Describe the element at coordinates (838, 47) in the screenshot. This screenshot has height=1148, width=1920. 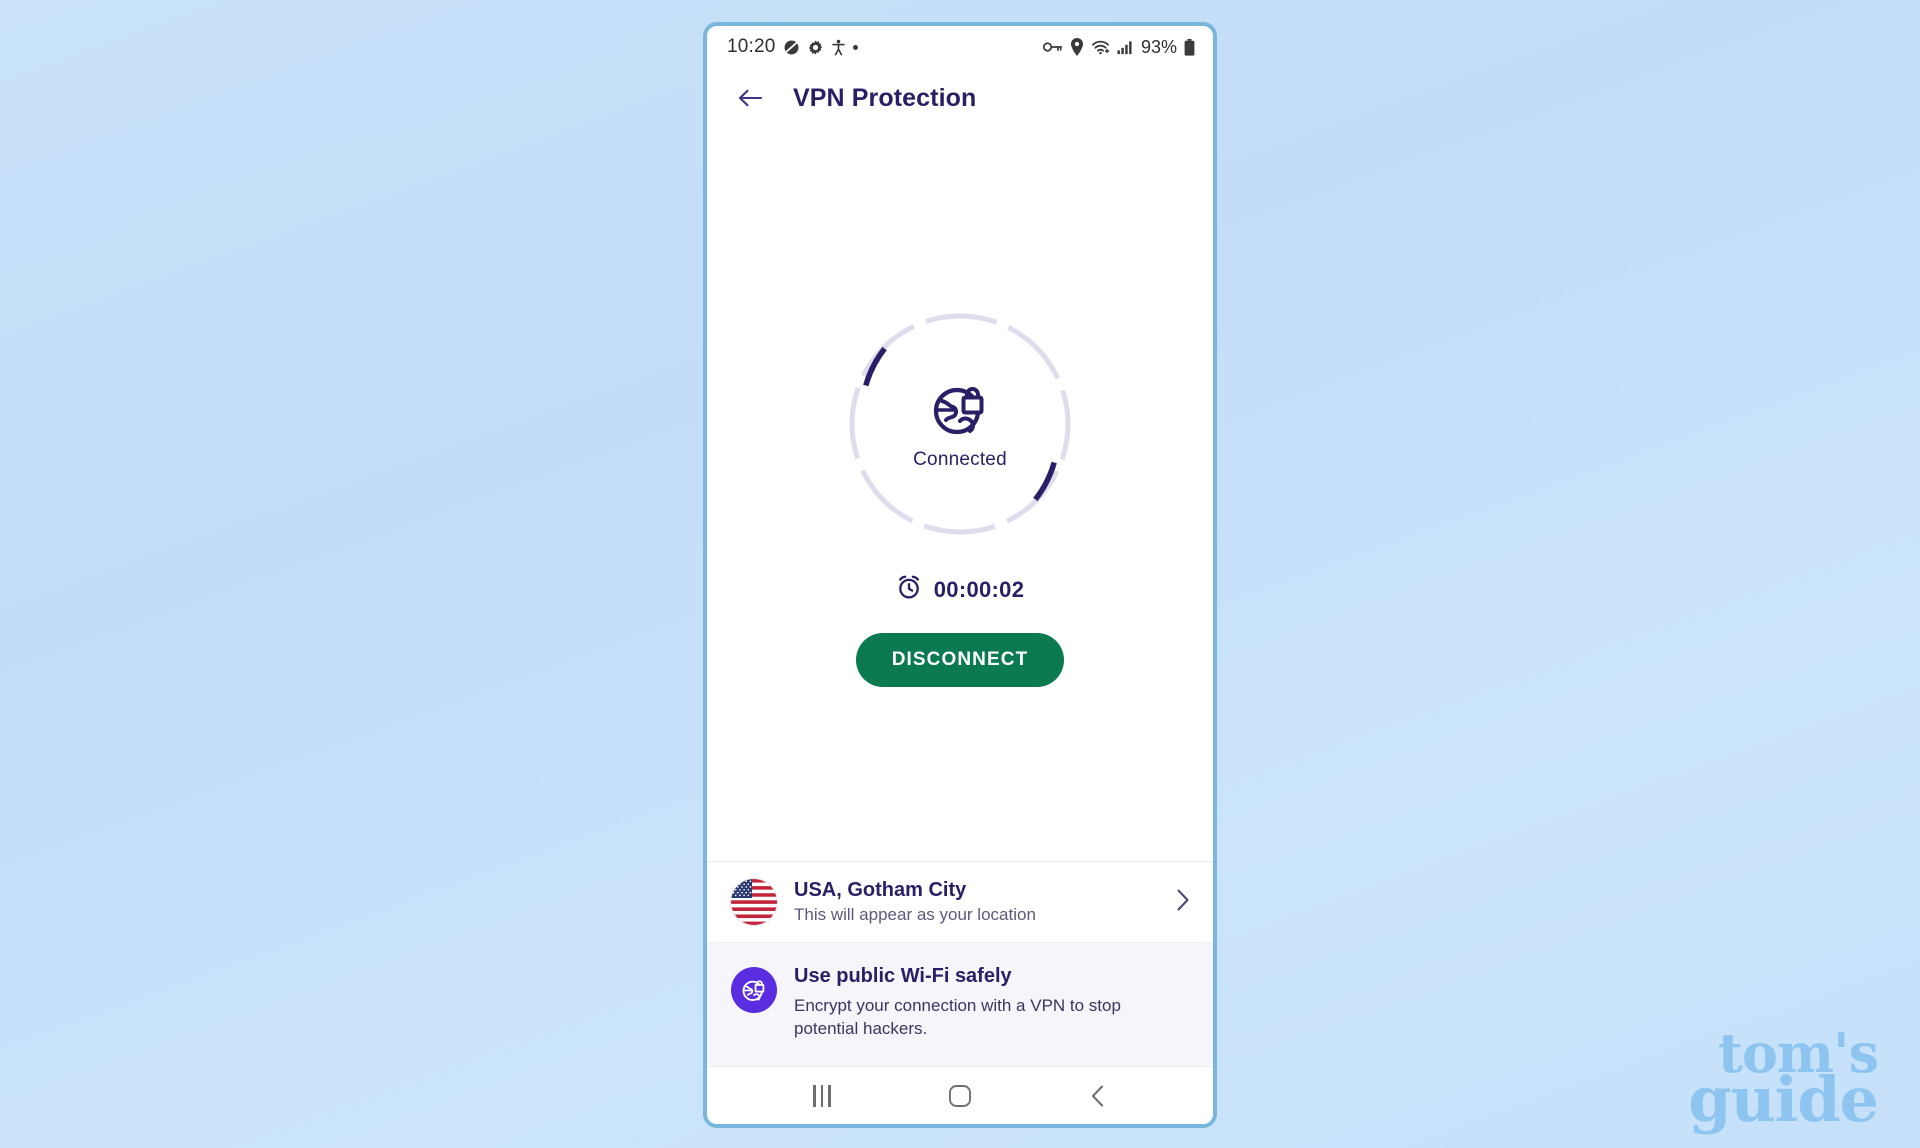
I see `accessibility-icon` at that location.